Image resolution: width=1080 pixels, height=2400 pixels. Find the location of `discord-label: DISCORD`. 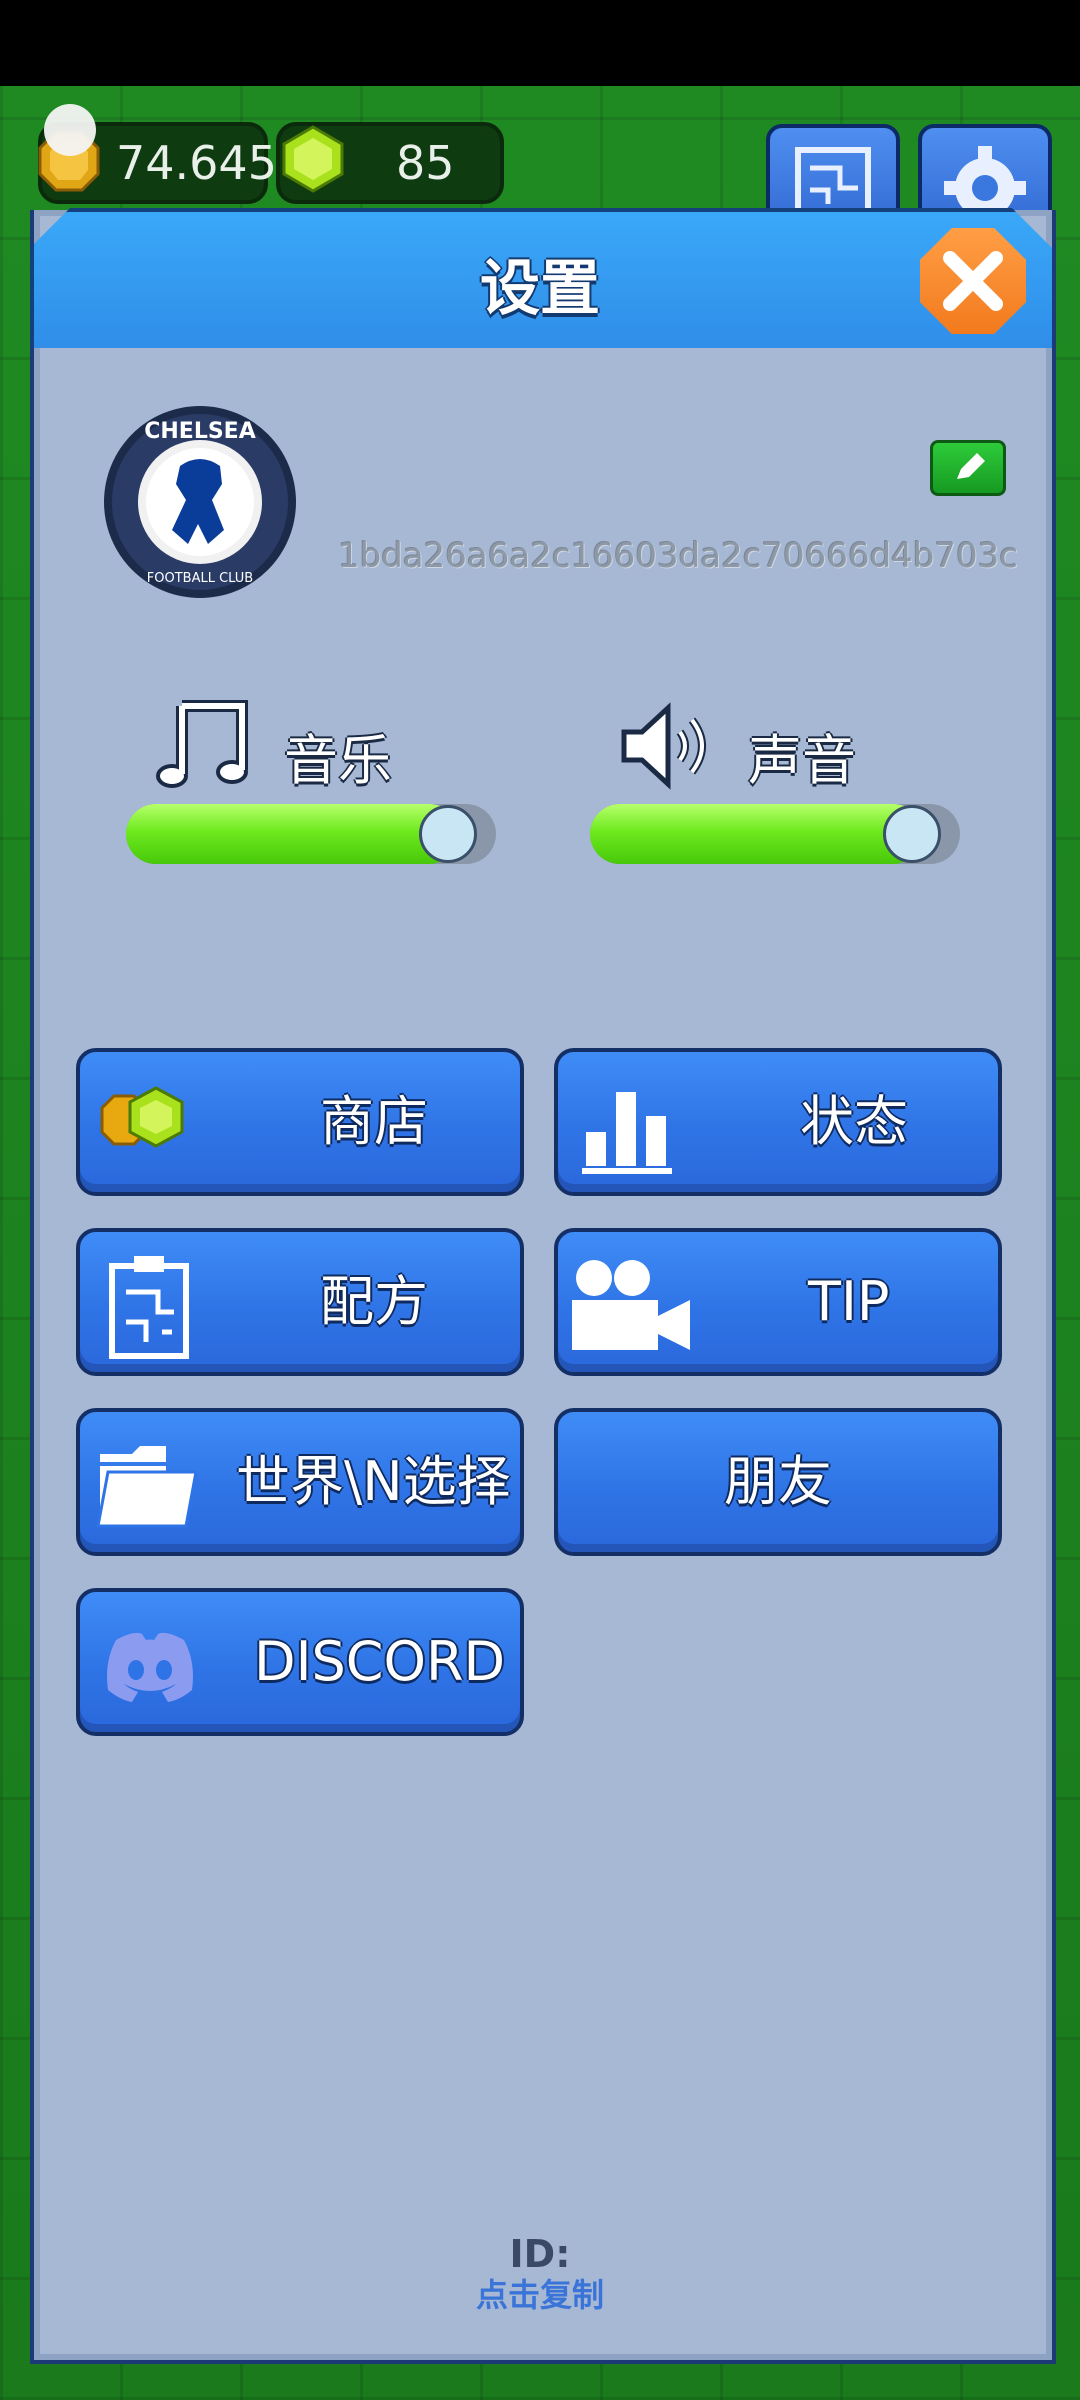

discord-label: DISCORD is located at coordinates (380, 1661).